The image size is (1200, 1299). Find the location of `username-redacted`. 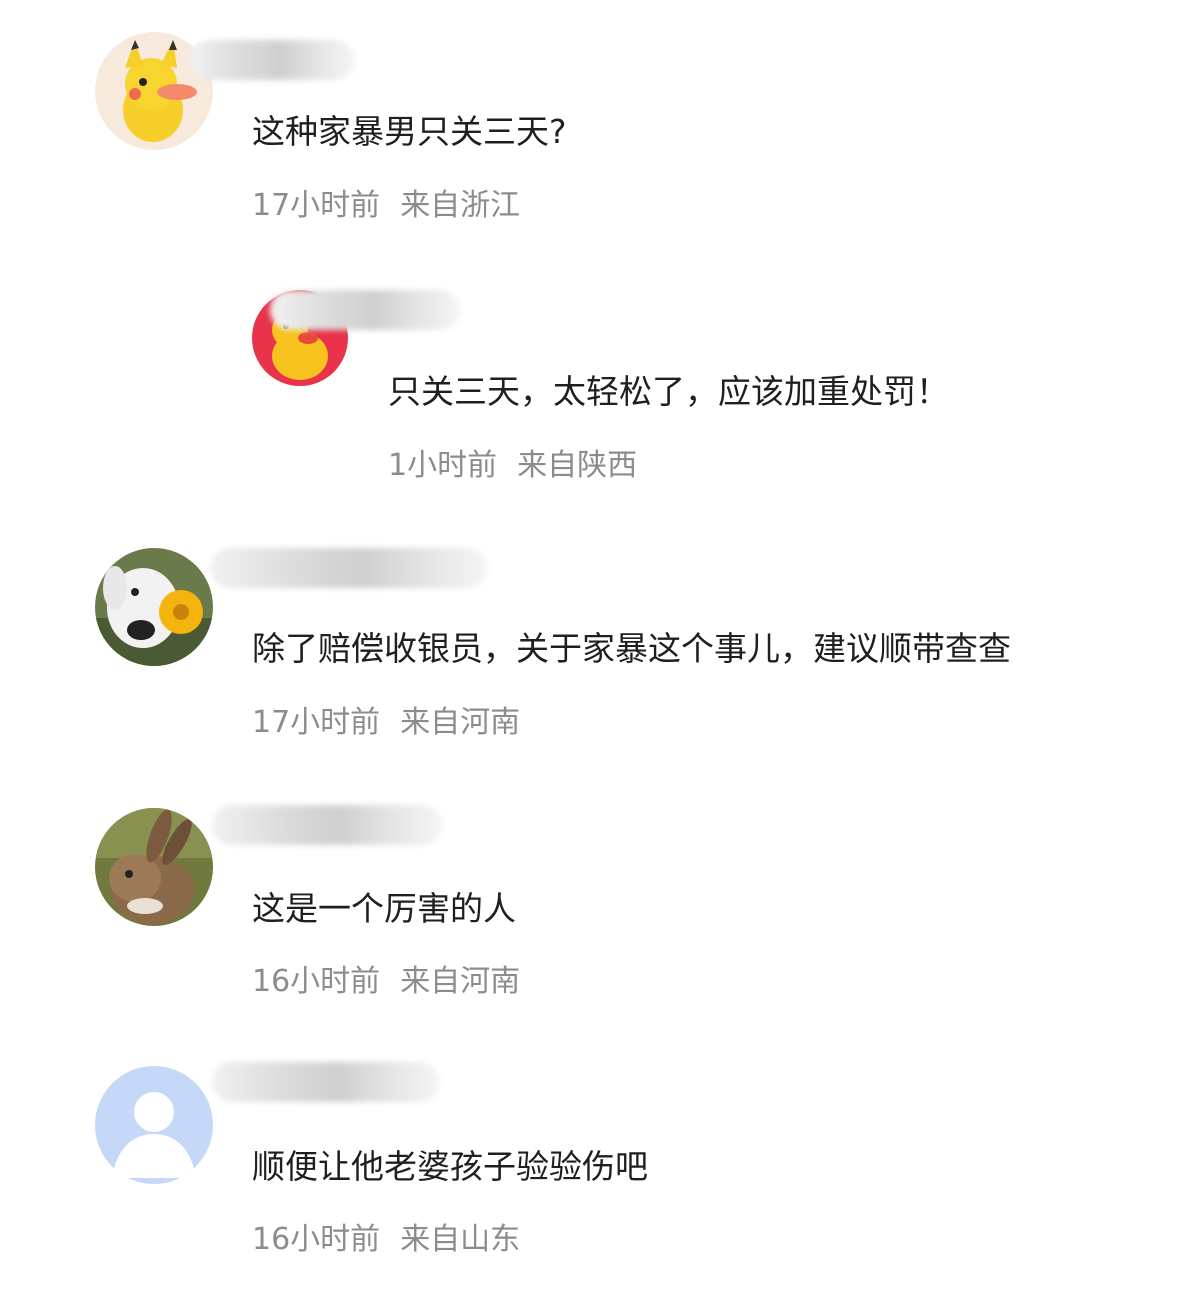

username-redacted is located at coordinates (326, 1082).